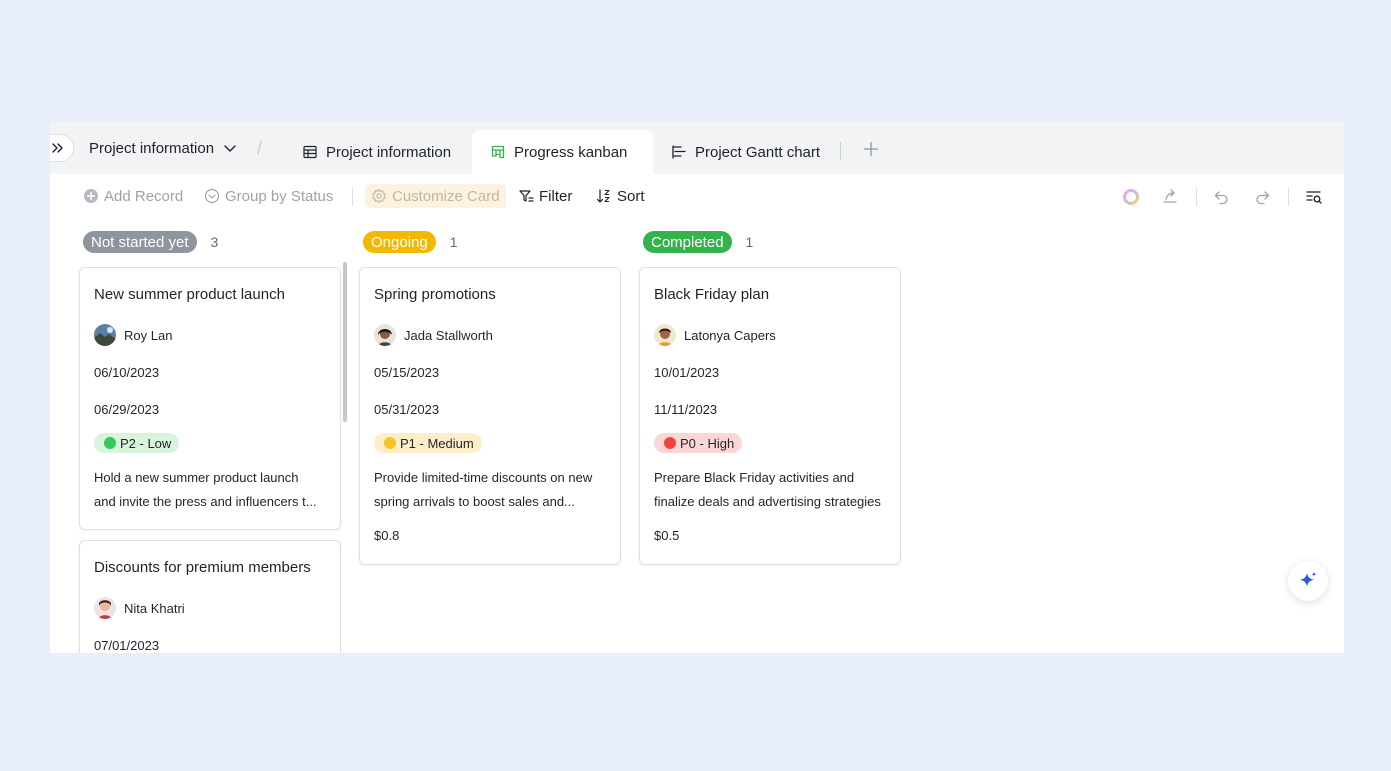 The height and width of the screenshot is (771, 1391). What do you see at coordinates (148, 335) in the screenshot?
I see `assignee-name: Roy Lan` at bounding box center [148, 335].